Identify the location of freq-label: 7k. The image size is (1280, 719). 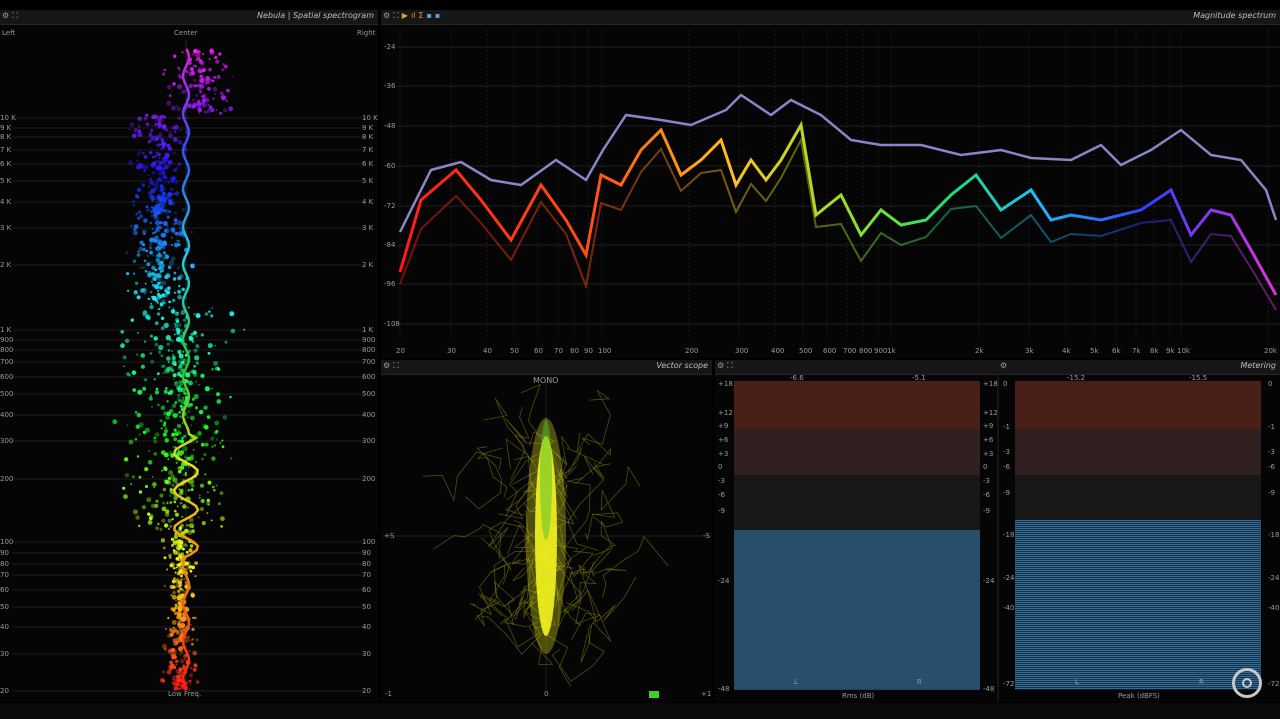
(1136, 351).